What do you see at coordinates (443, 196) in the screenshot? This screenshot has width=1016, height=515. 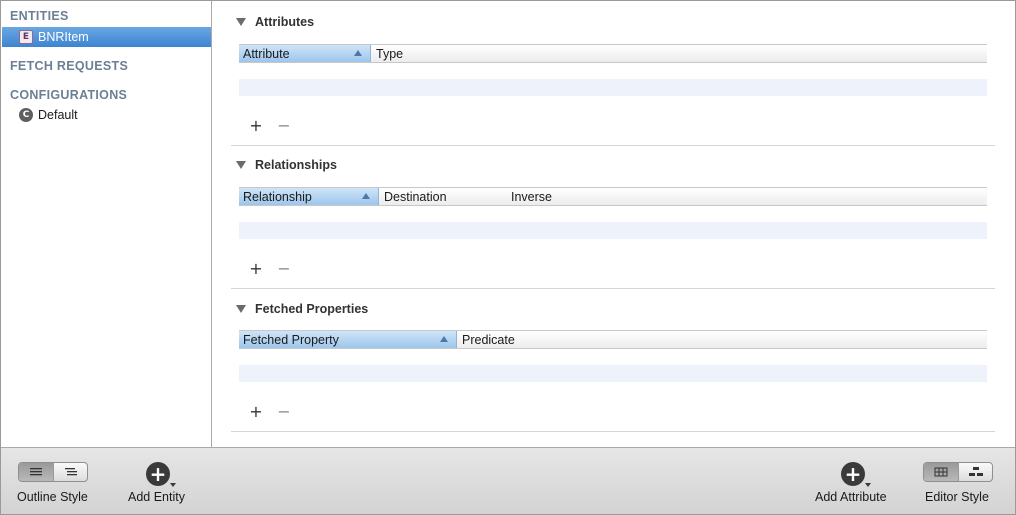 I see `column-header-destination: Destination` at bounding box center [443, 196].